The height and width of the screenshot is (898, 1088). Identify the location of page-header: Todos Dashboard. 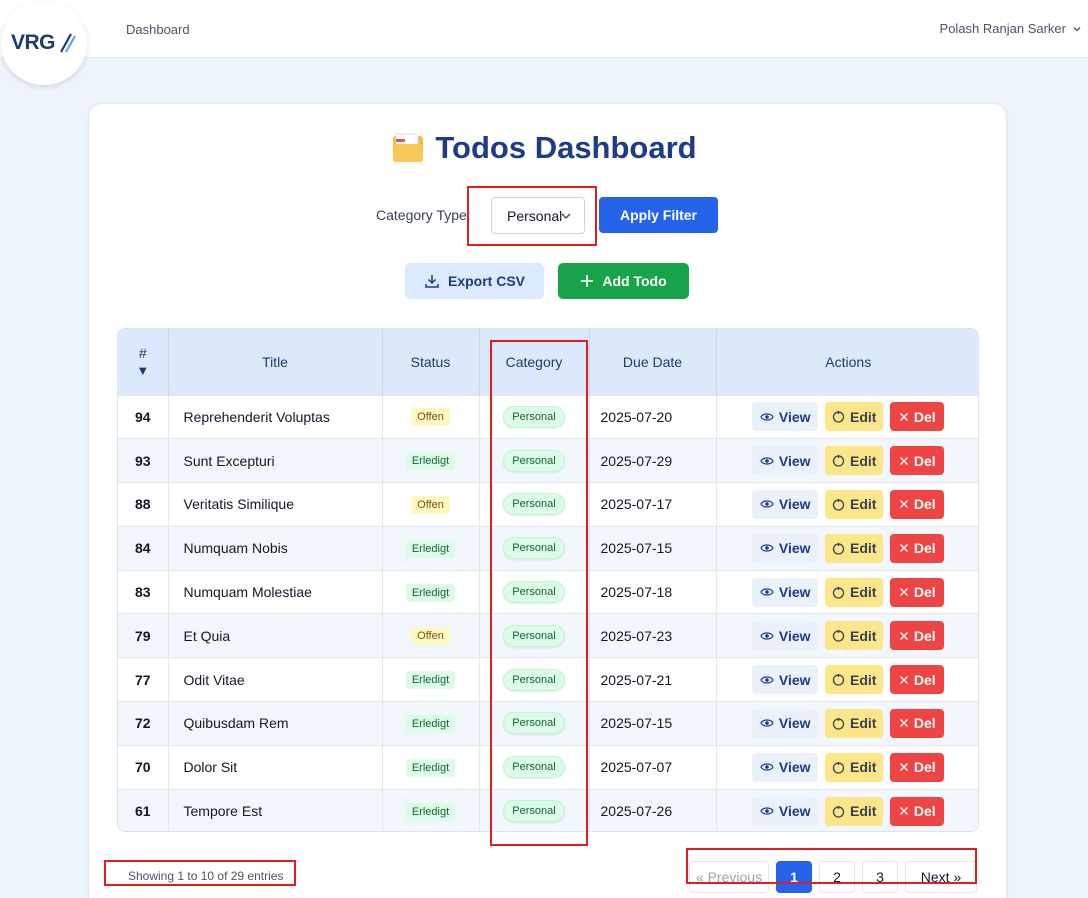
(544, 148).